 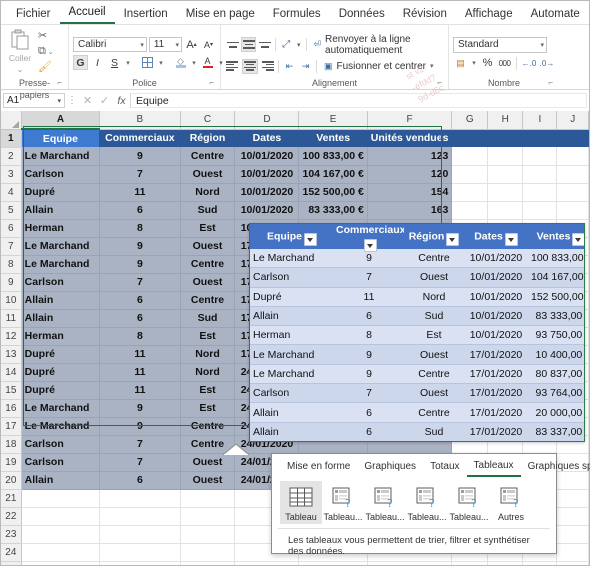 I want to click on cell-B6: 8, so click(x=140, y=228).